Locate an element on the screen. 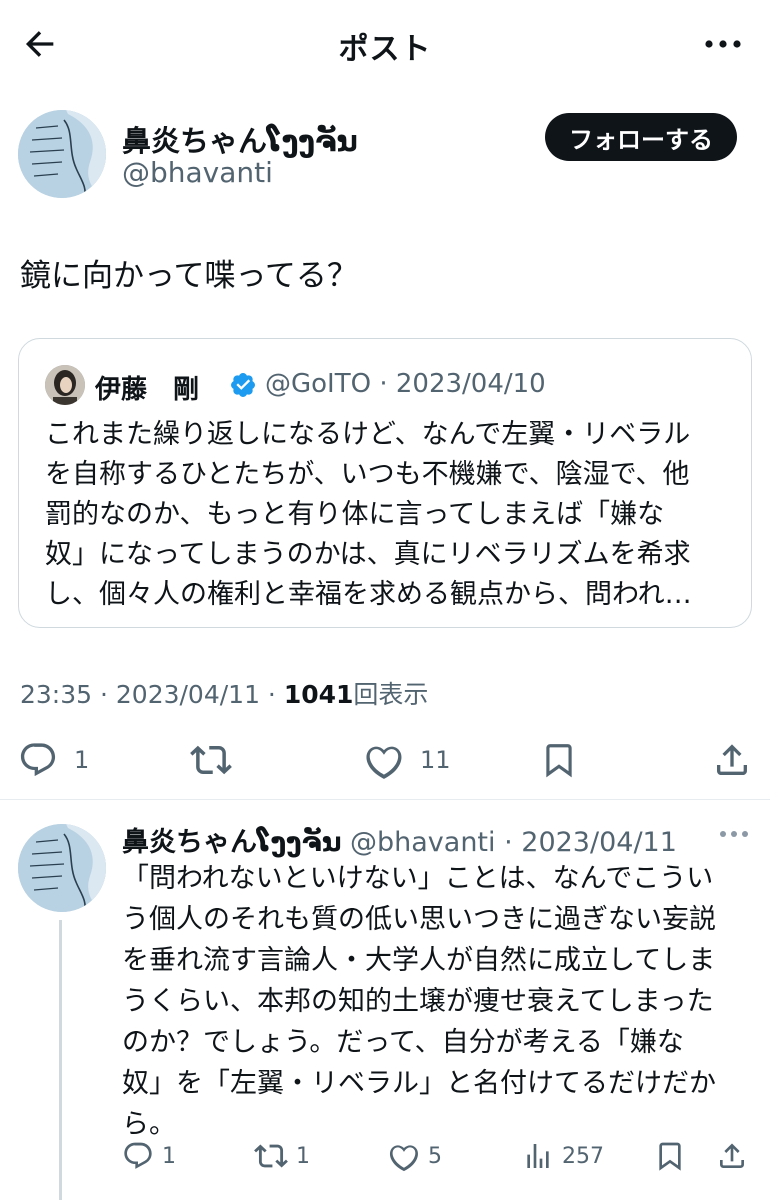  post-text: 鏡に向かって喋ってる？ is located at coordinates (189, 276).